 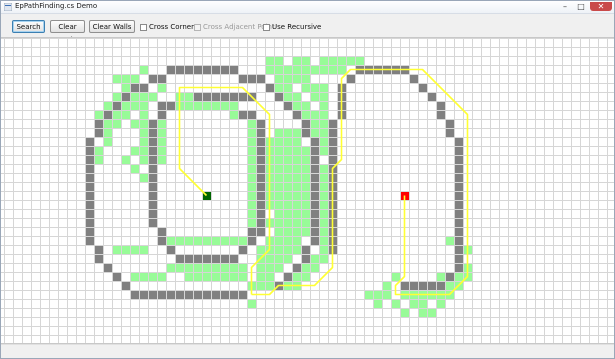 I want to click on cross-adjacent-point-box, so click(x=197, y=27).